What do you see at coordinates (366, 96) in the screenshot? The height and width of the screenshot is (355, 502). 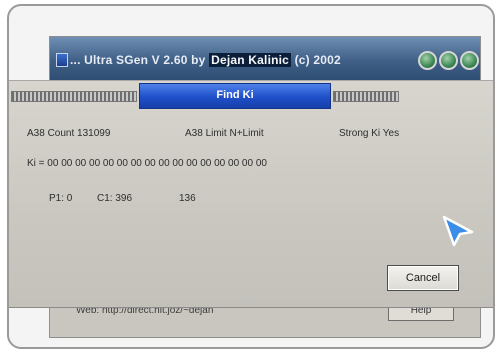 I see `titlebar-stripe-right` at bounding box center [366, 96].